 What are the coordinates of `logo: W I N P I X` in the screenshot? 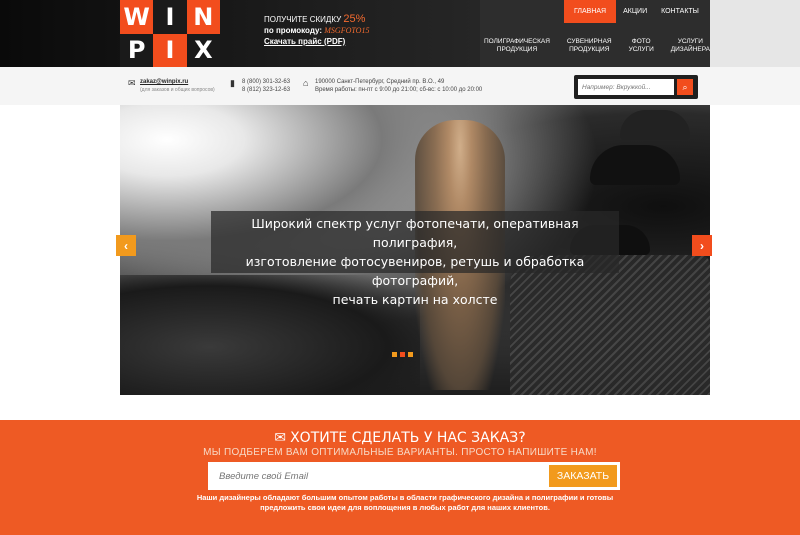 It's located at (170, 33).